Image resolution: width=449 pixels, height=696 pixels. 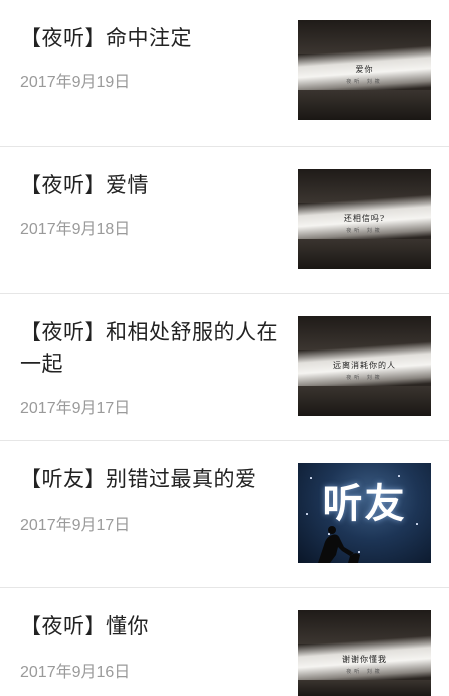 I want to click on thumbnail-caption: 远离消耗你的人, so click(x=364, y=365).